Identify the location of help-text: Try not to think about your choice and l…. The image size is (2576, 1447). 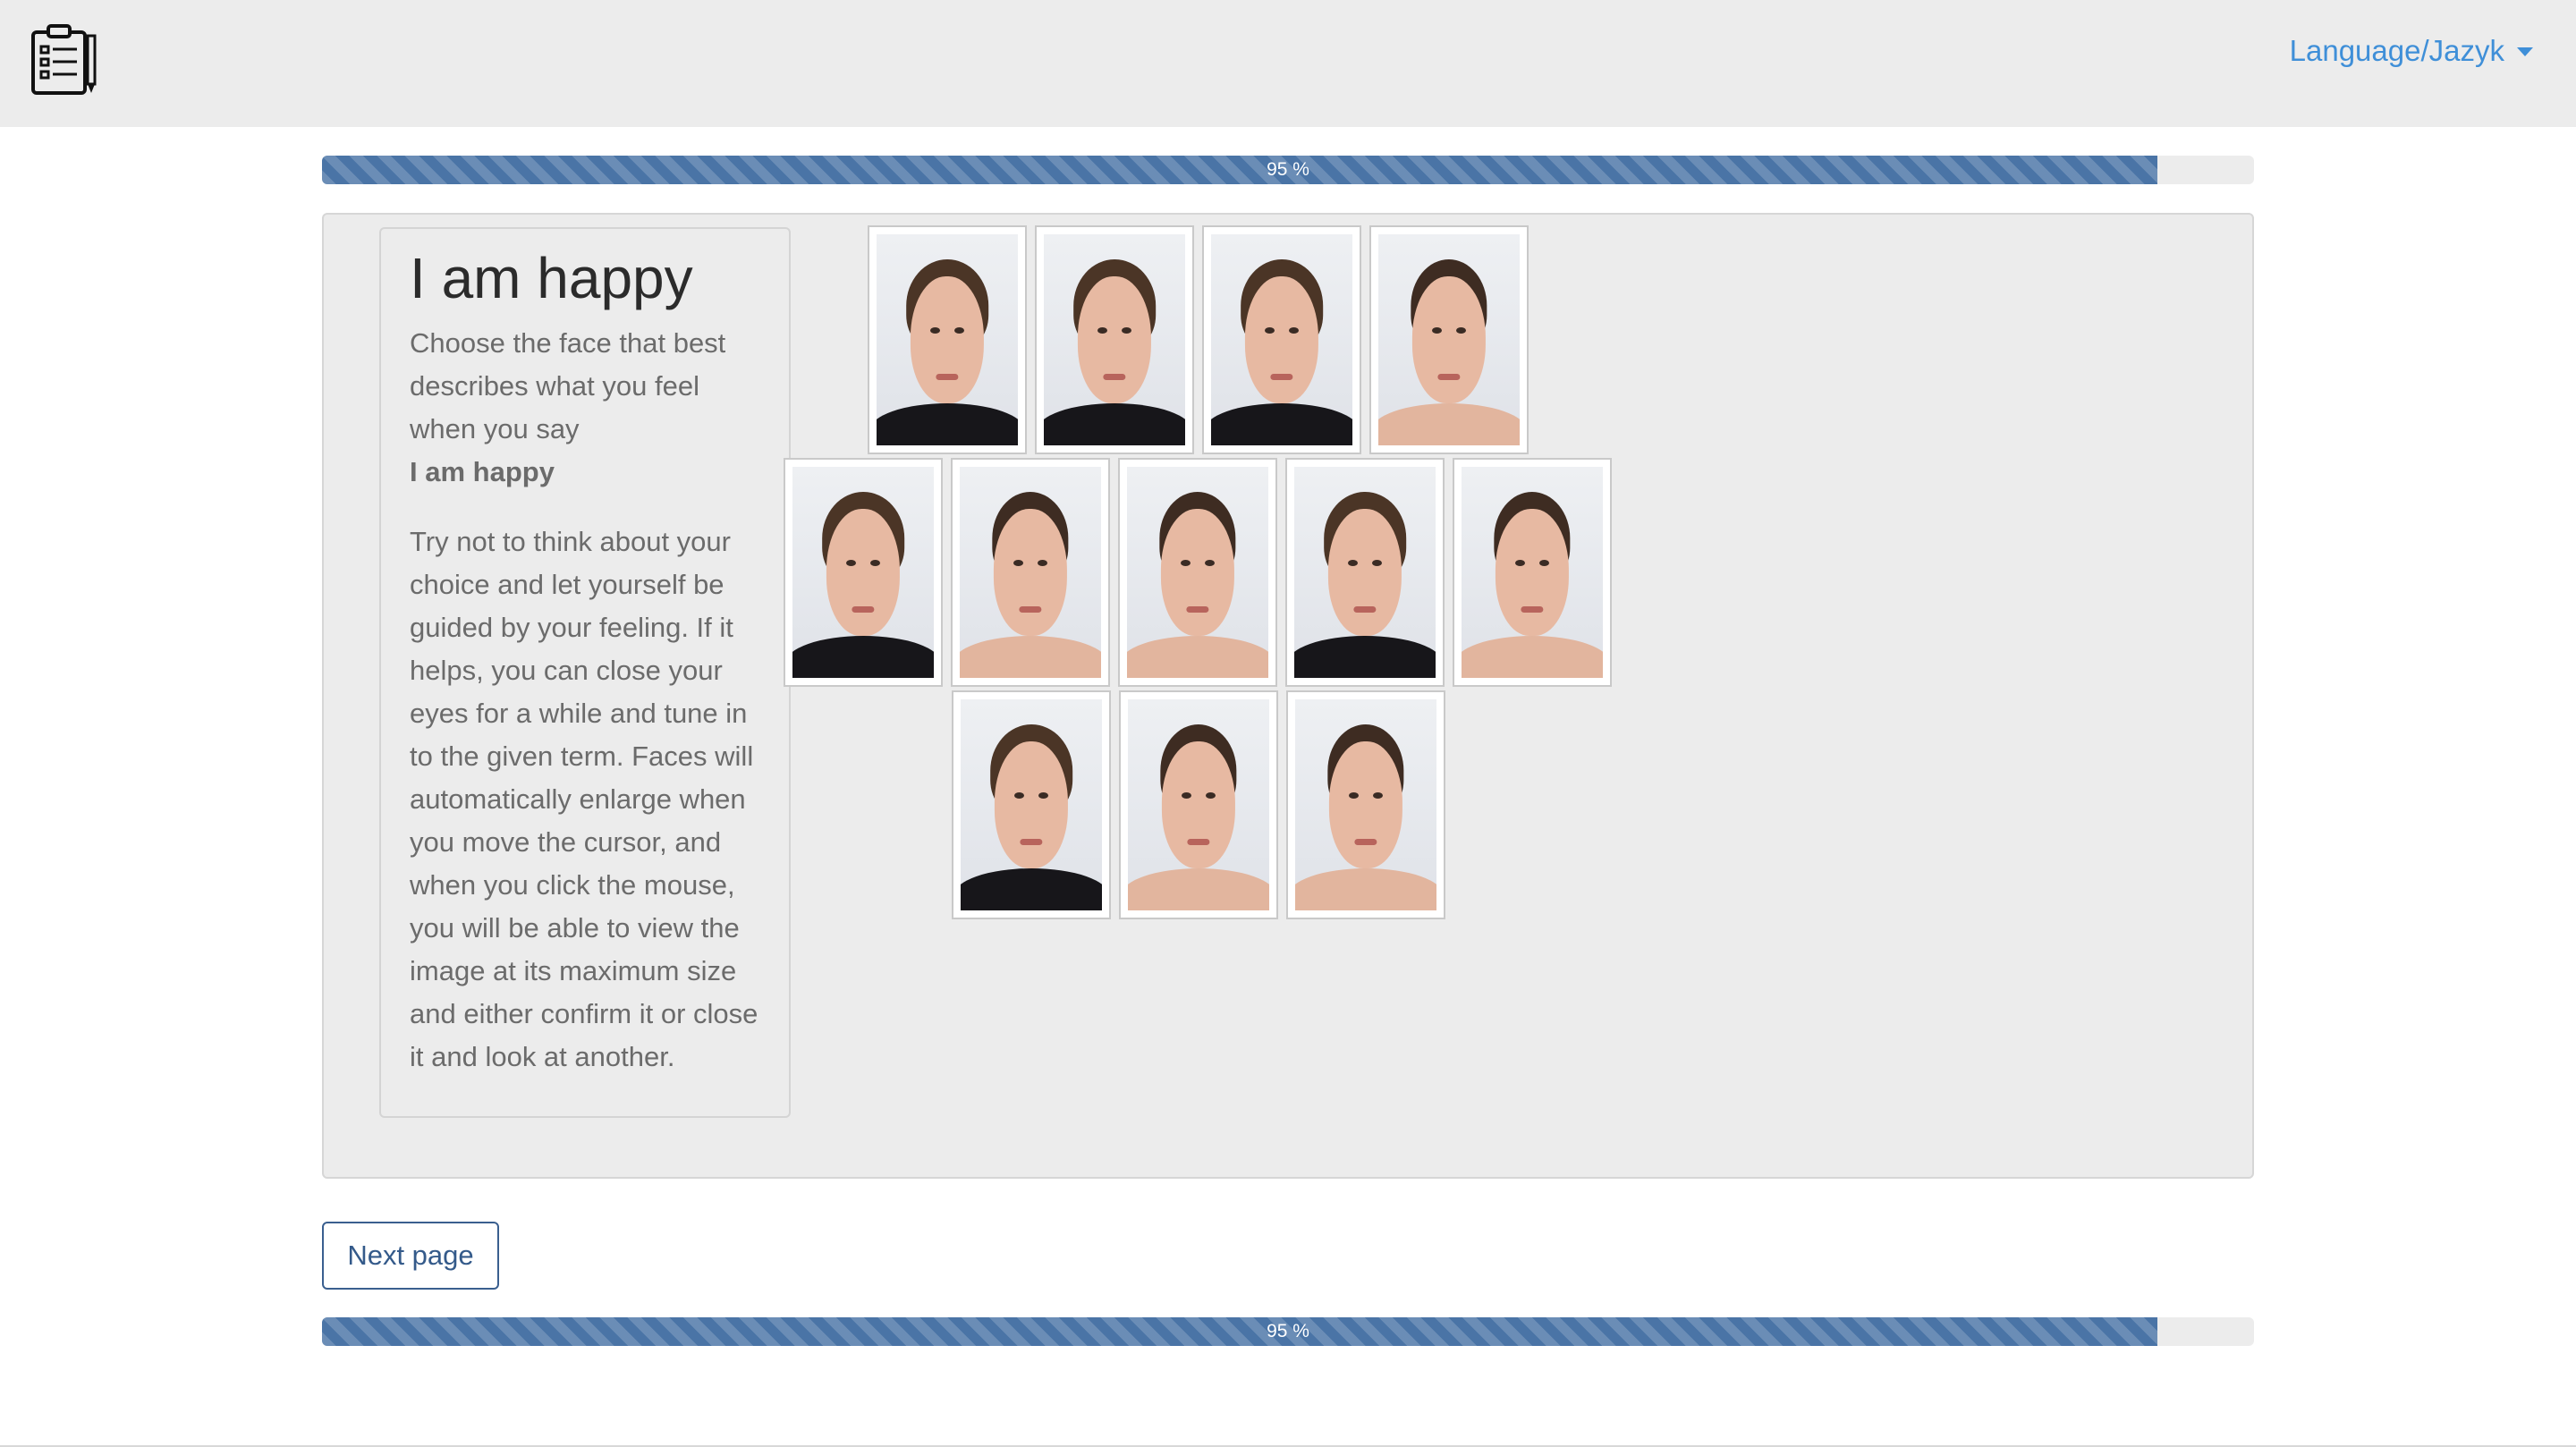
(584, 799).